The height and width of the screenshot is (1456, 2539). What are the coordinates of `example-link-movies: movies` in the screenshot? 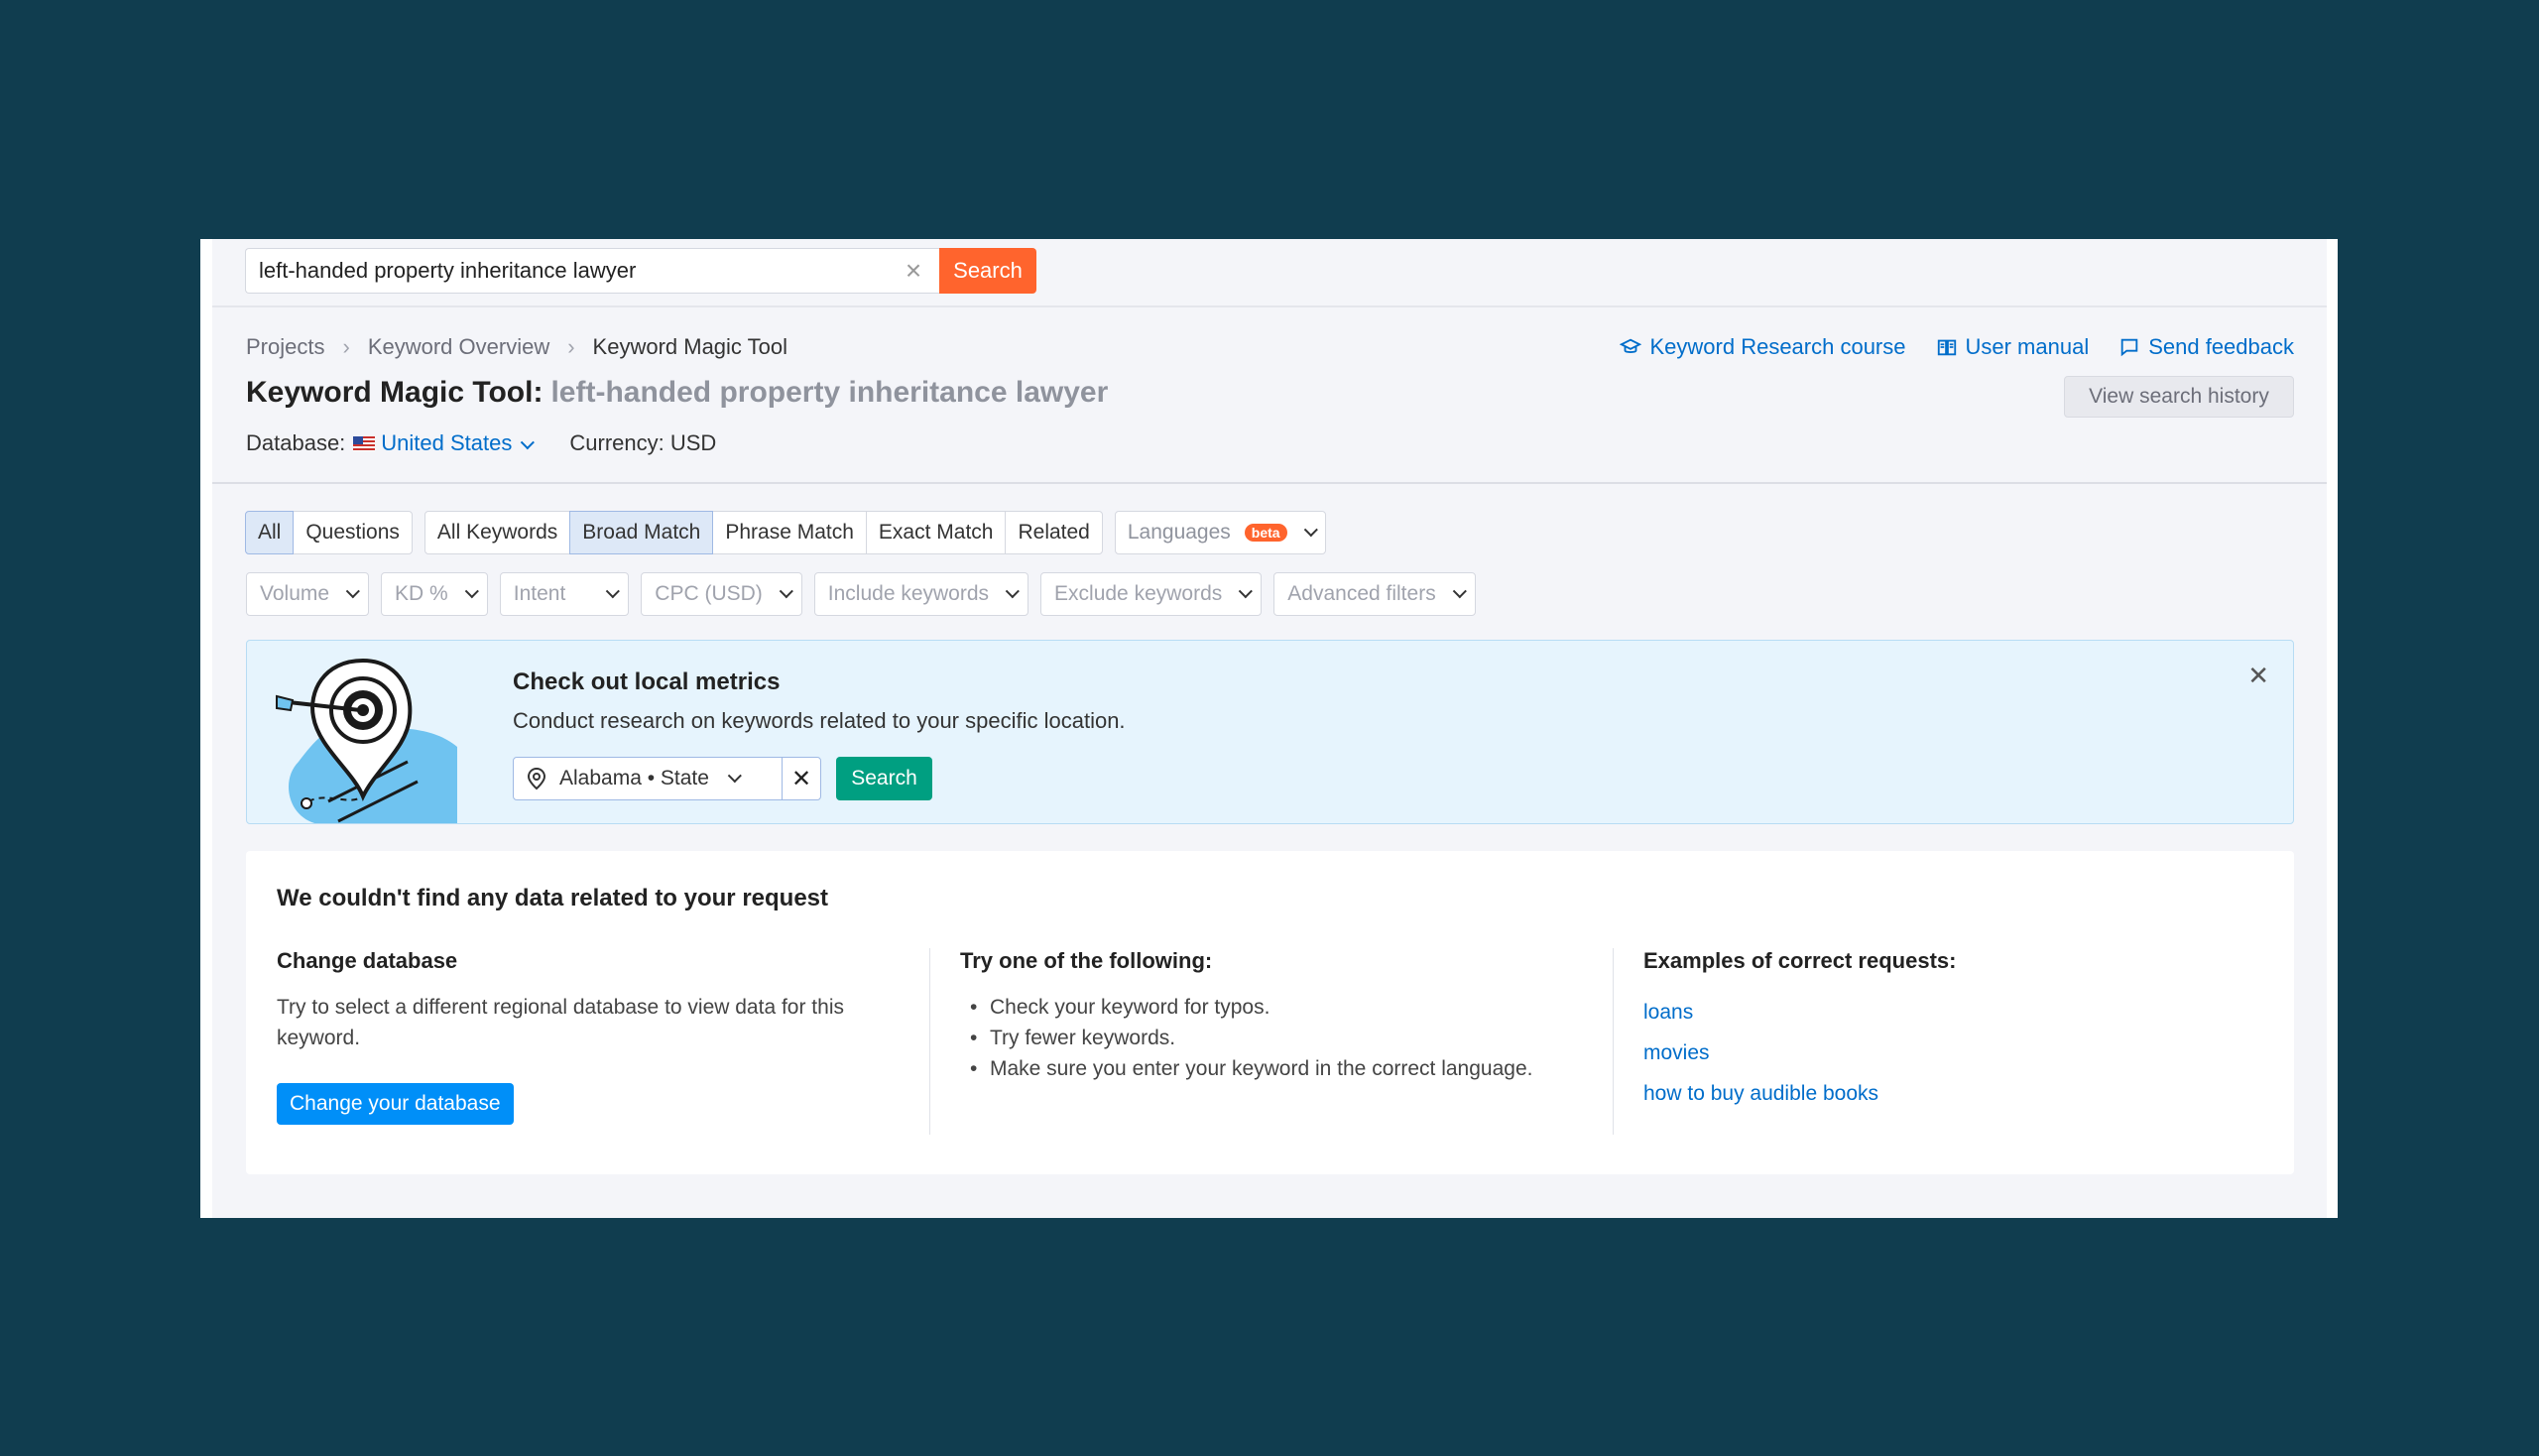 It's located at (1941, 1052).